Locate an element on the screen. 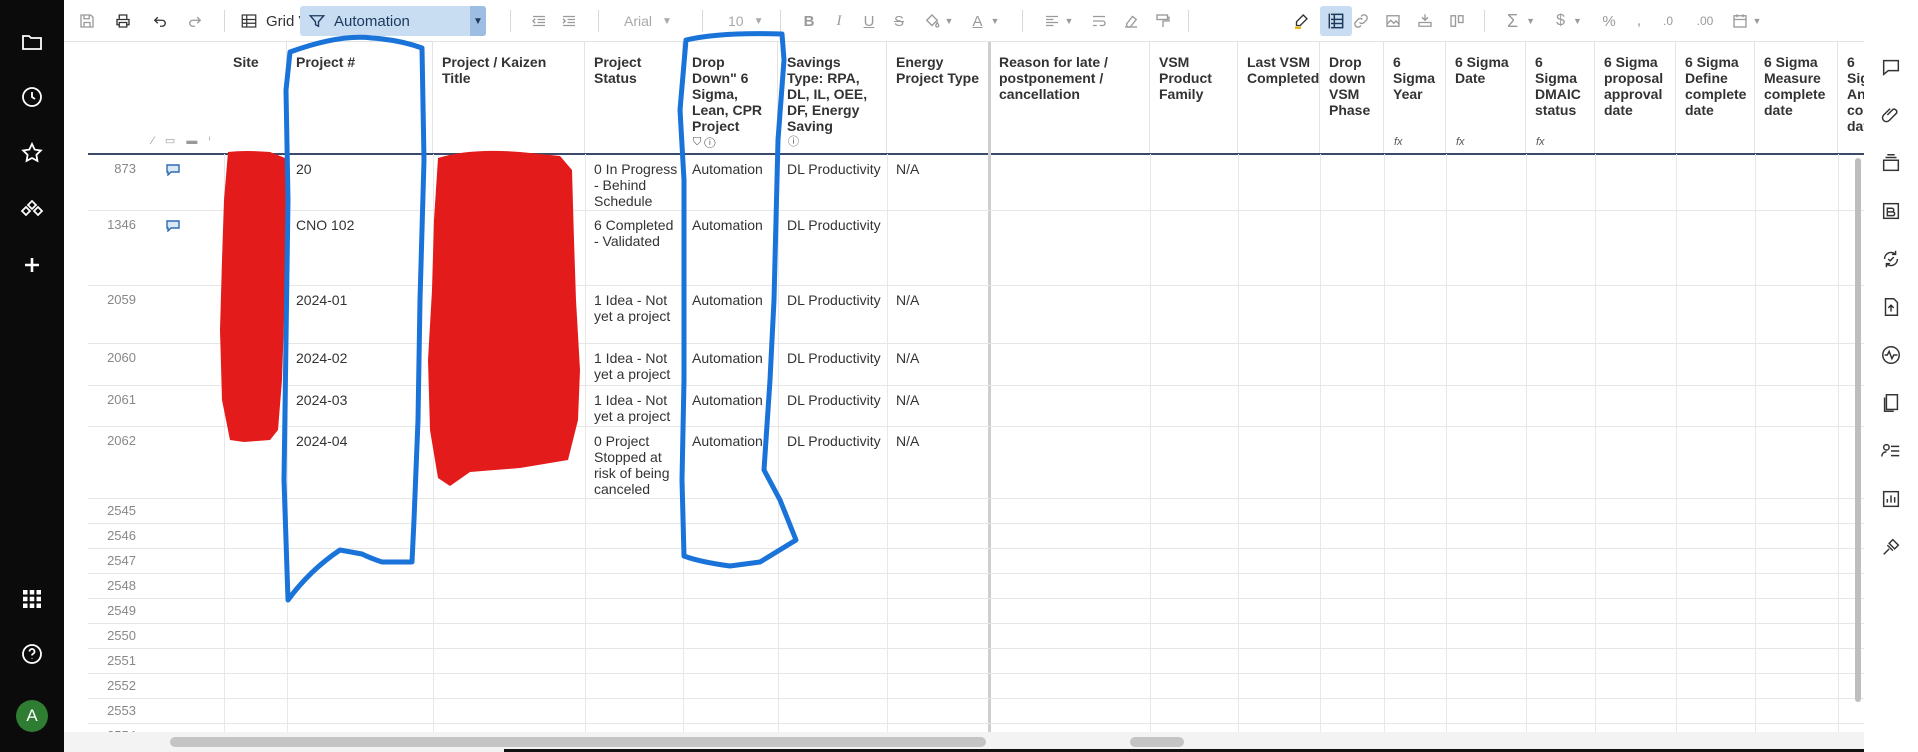 The image size is (1918, 752). font-family-select: Arial ▼ is located at coordinates (648, 21).